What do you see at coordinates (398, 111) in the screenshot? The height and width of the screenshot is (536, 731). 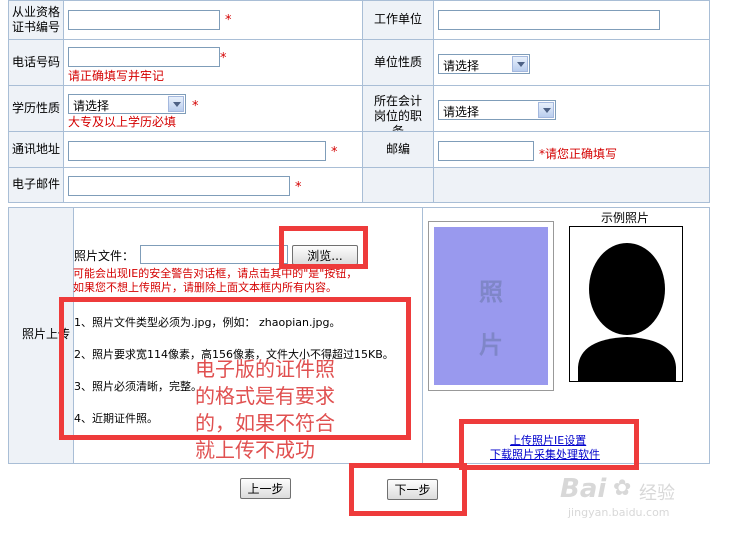 I see `label-cell-position: 所在会计岗位的职务` at bounding box center [398, 111].